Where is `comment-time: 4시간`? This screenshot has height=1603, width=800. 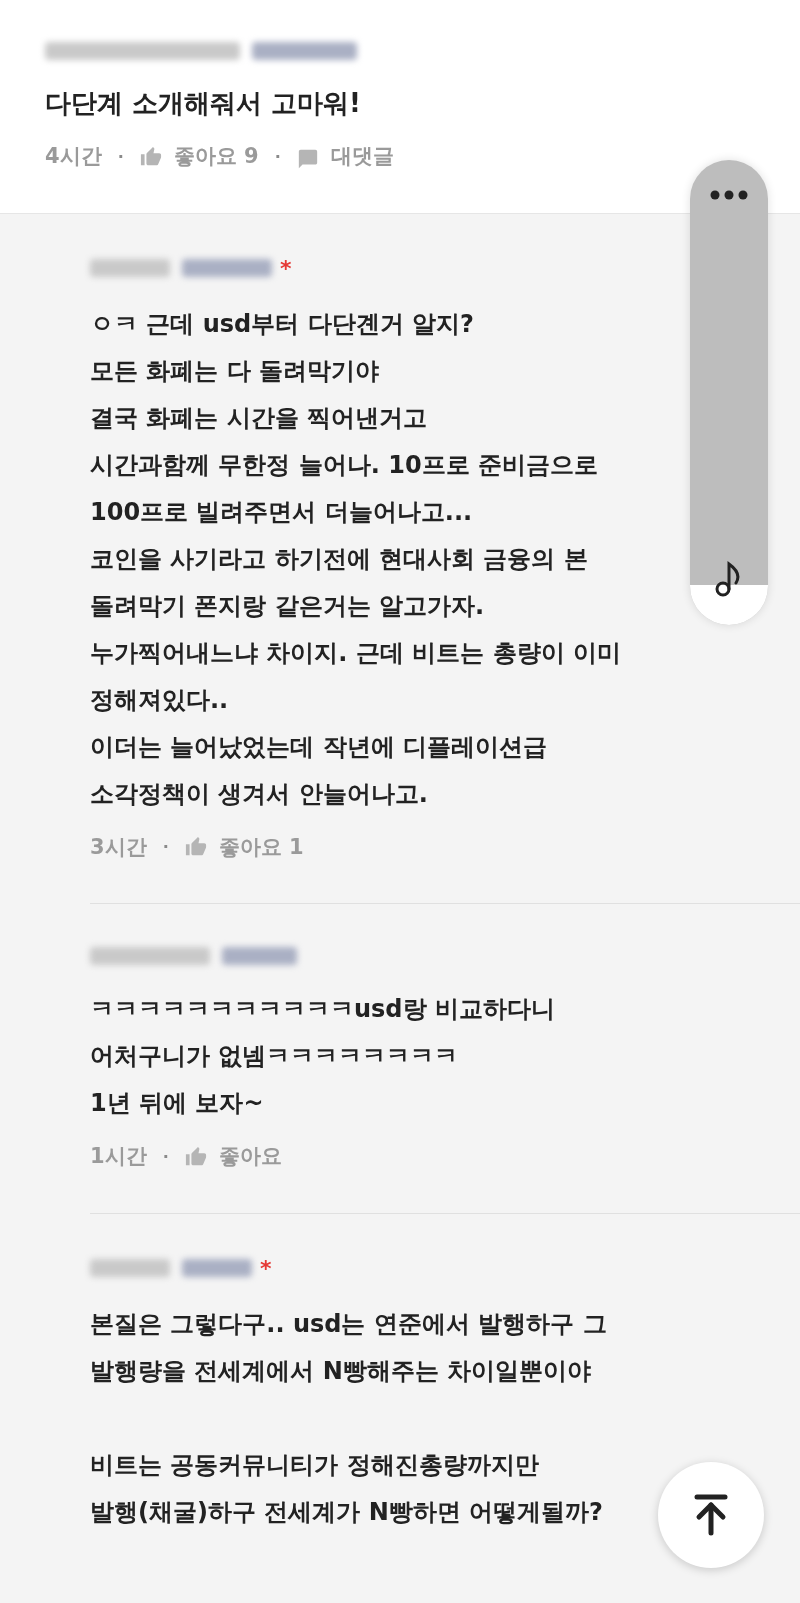 comment-time: 4시간 is located at coordinates (73, 156).